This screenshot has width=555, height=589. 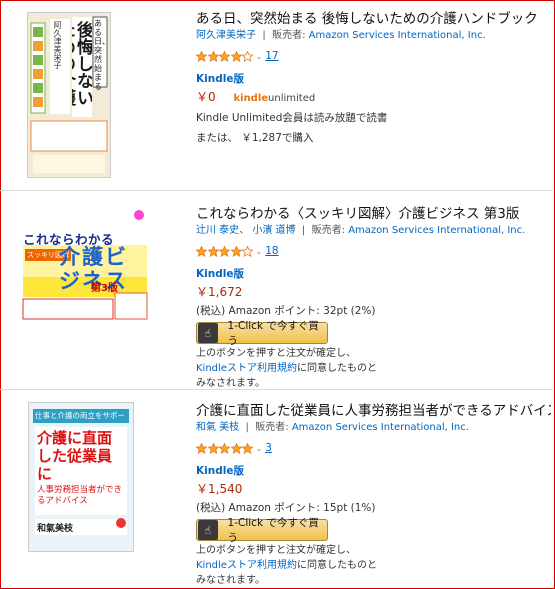 What do you see at coordinates (373, 448) in the screenshot?
I see `rating-row-3: ⌄ 3` at bounding box center [373, 448].